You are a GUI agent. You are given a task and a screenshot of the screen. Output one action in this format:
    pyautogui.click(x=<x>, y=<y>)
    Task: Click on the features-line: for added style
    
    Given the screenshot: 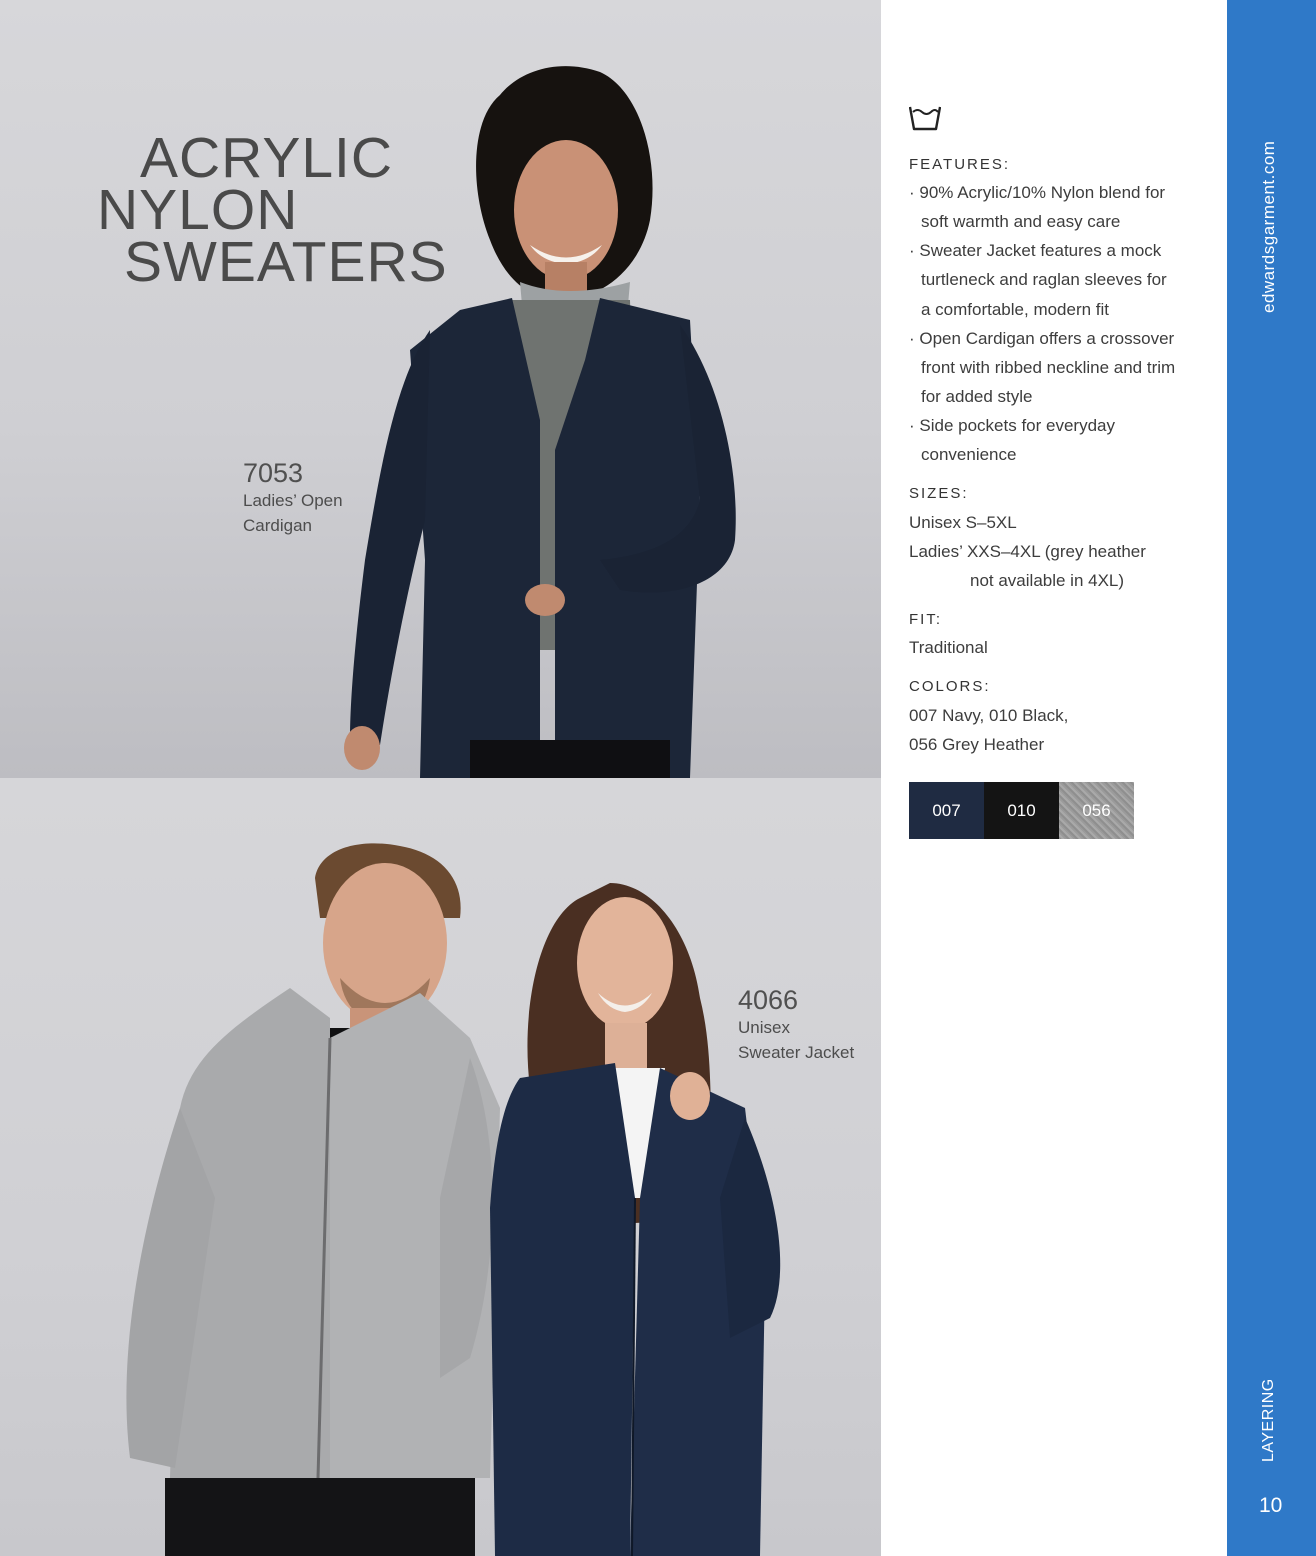 What is the action you would take?
    pyautogui.click(x=977, y=396)
    